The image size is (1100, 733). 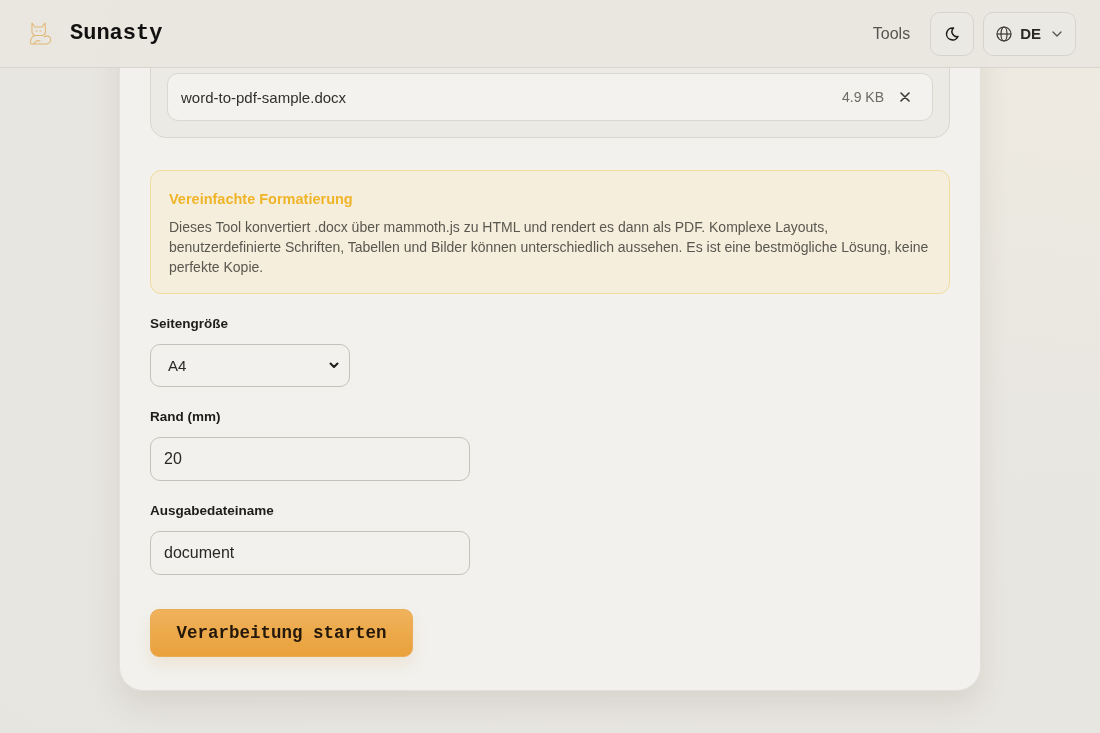 What do you see at coordinates (862, 97) in the screenshot?
I see `file-size: 4.9 KB` at bounding box center [862, 97].